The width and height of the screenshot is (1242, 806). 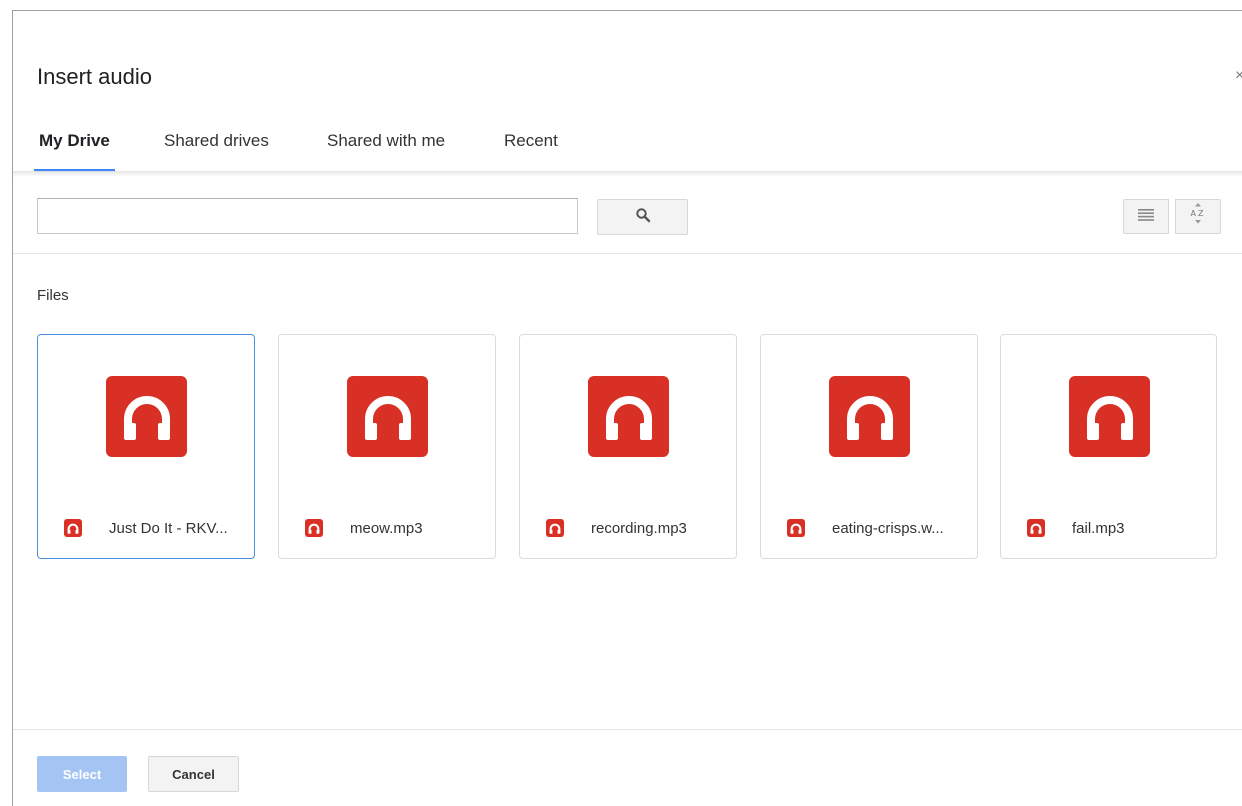 What do you see at coordinates (193, 774) in the screenshot?
I see `cancel-button: Cancel` at bounding box center [193, 774].